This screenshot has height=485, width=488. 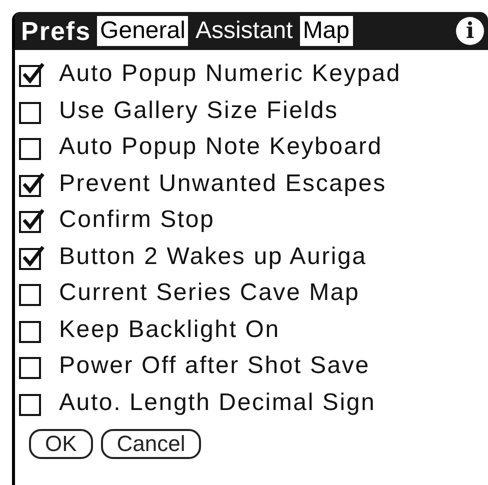 I want to click on tab: General, so click(x=142, y=31).